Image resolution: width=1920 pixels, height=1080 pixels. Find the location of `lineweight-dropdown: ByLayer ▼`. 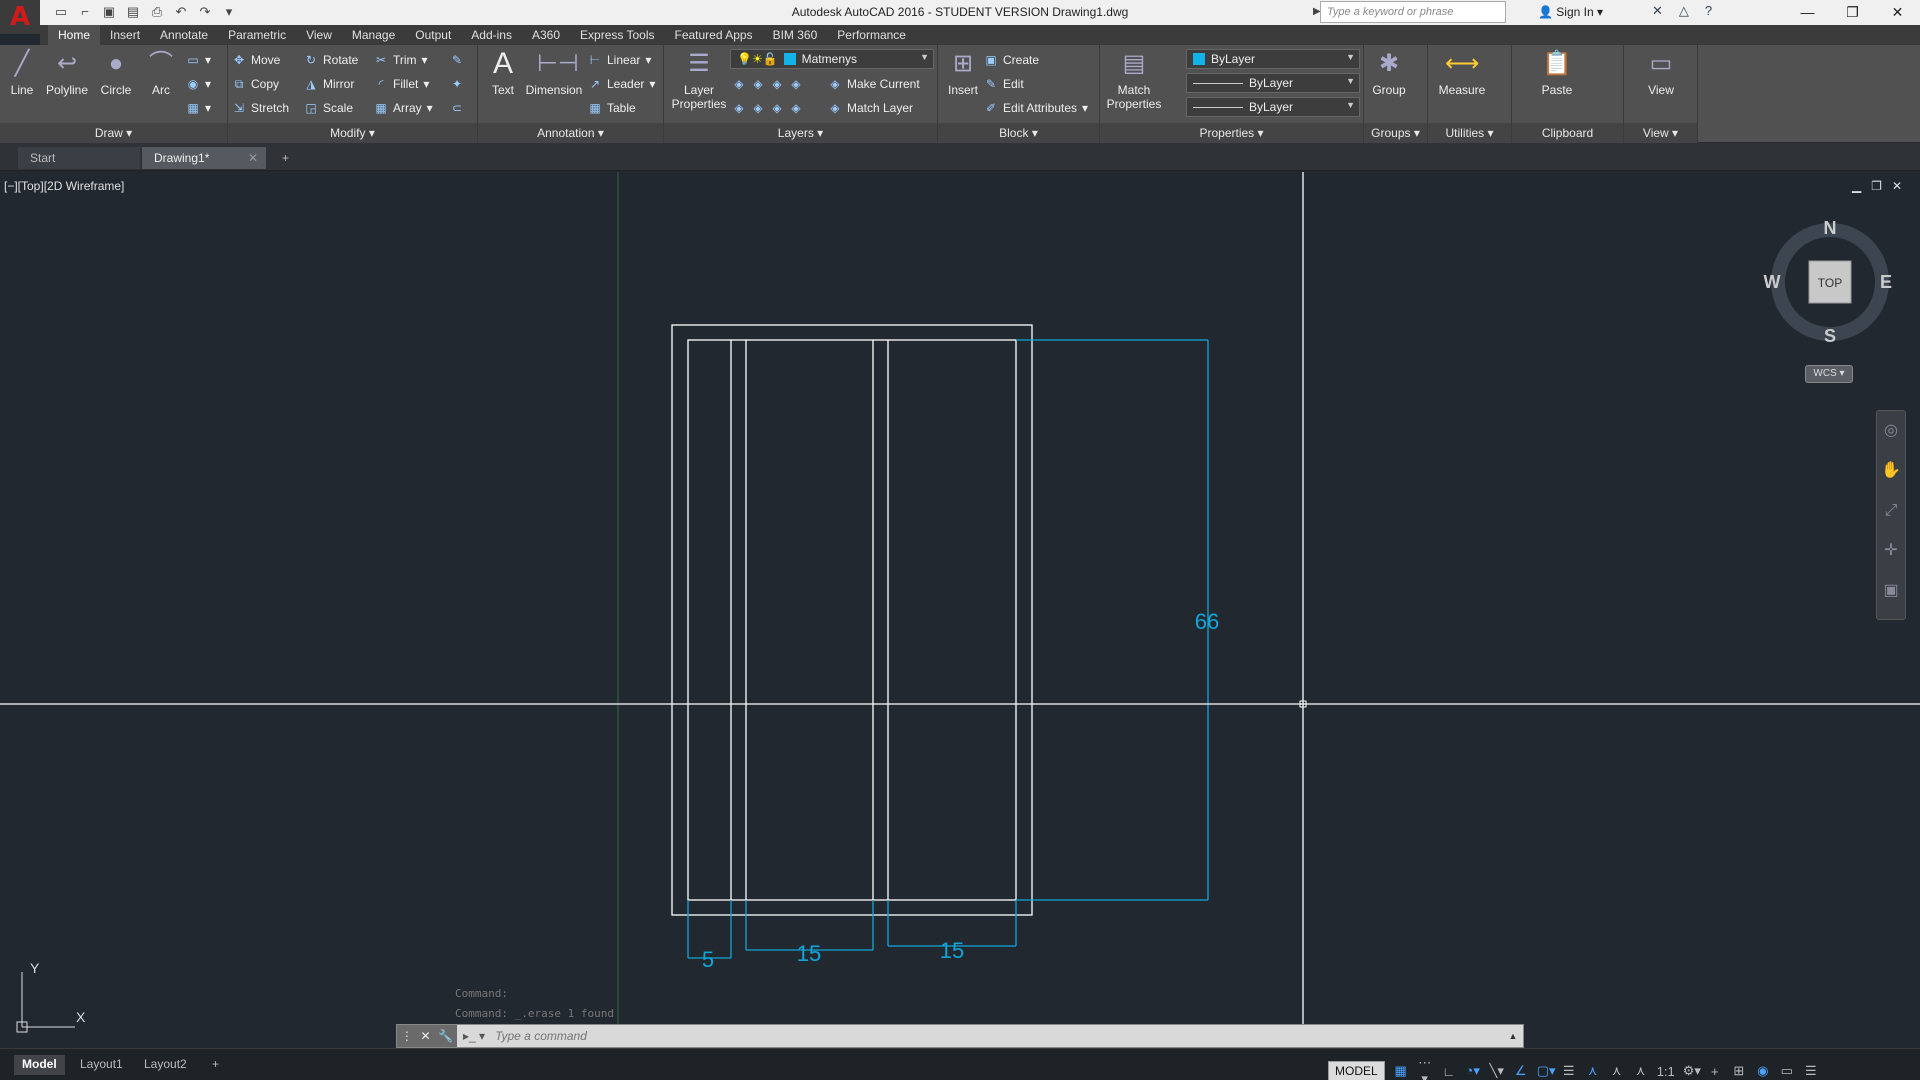

lineweight-dropdown: ByLayer ▼ is located at coordinates (1273, 83).